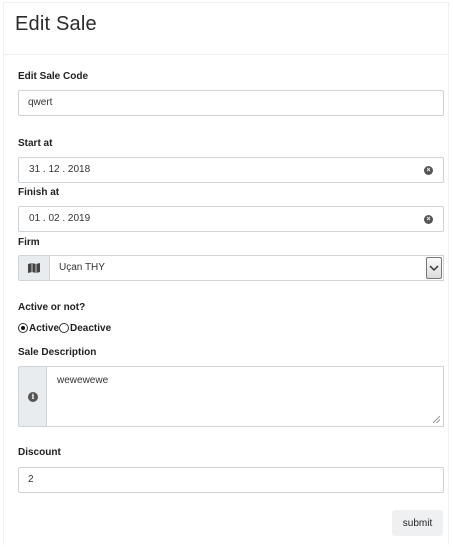 The width and height of the screenshot is (453, 547). Describe the element at coordinates (82, 267) in the screenshot. I see `firm-selected-value: Uçan THY` at that location.